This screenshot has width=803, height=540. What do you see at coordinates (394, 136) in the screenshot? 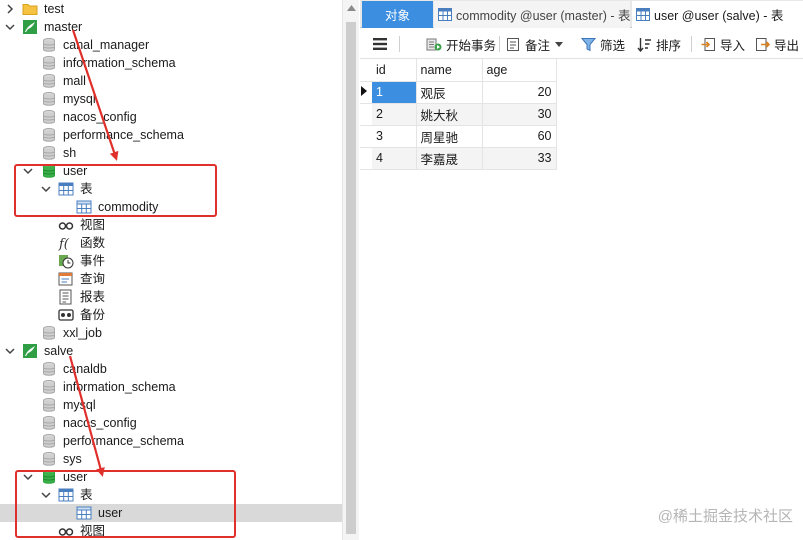
I see `cell-id: 3` at bounding box center [394, 136].